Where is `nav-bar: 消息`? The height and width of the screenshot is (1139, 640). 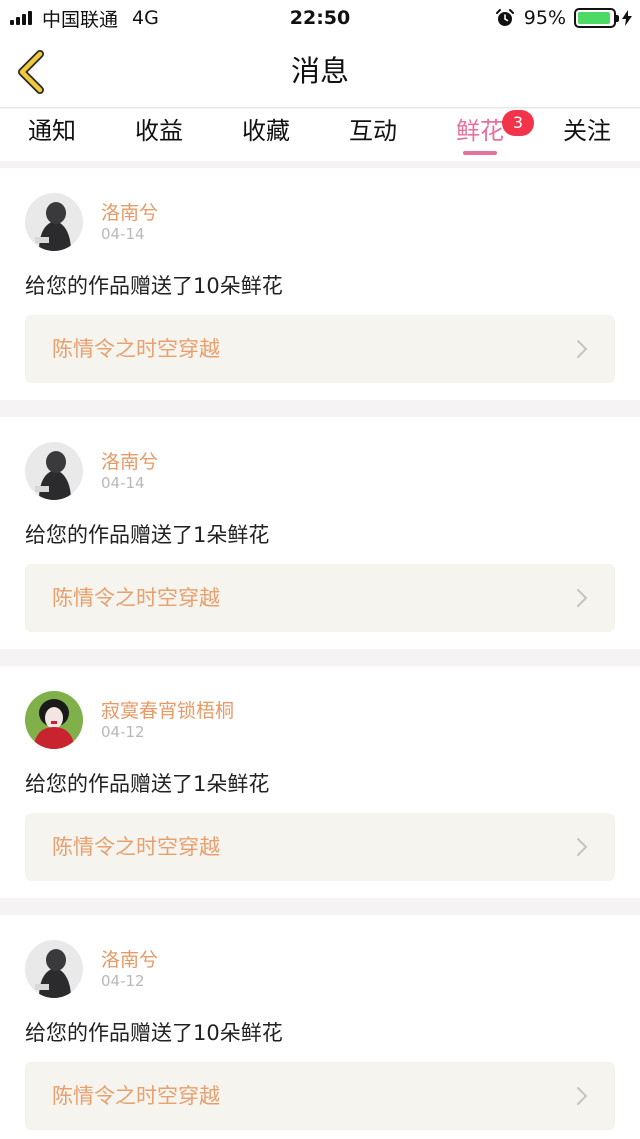 nav-bar: 消息 is located at coordinates (320, 72).